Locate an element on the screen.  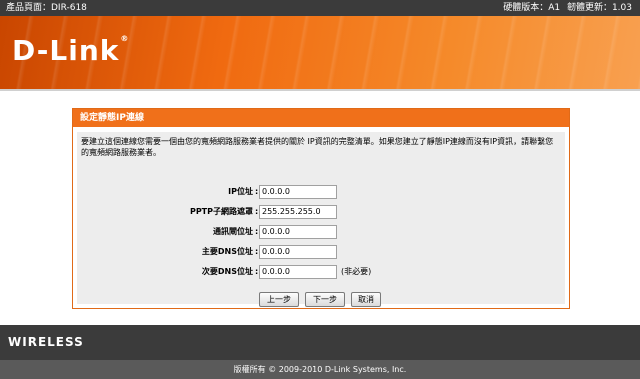
version-info: 硬體版本：A1 韌體更新：1.03 is located at coordinates (565, 8).